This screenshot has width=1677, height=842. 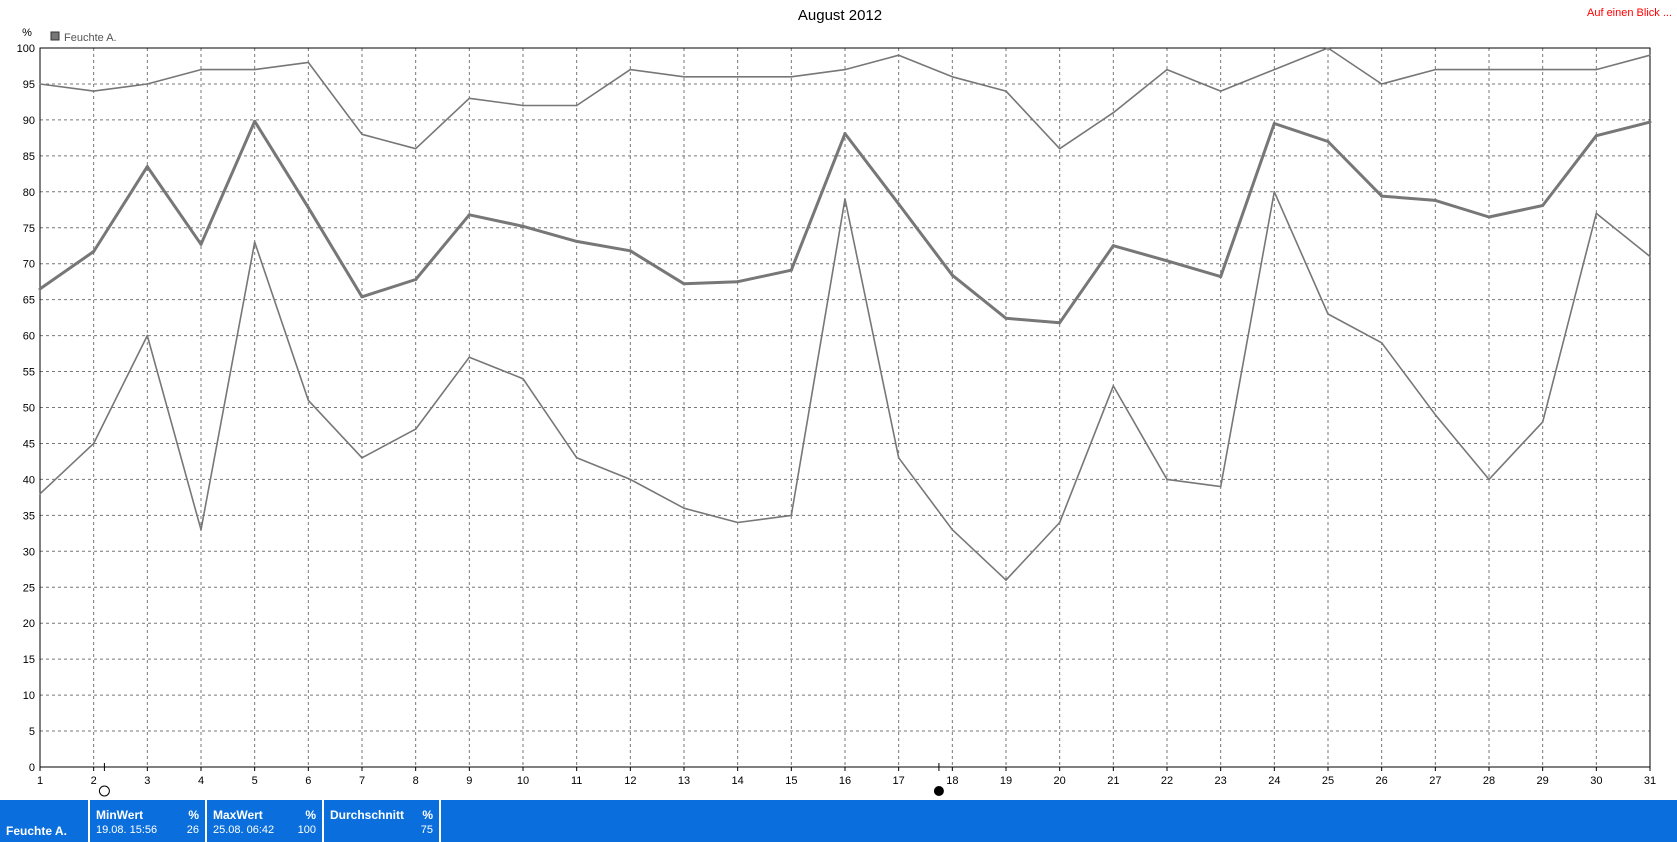 I want to click on x-tick-label: 3, so click(x=147, y=781).